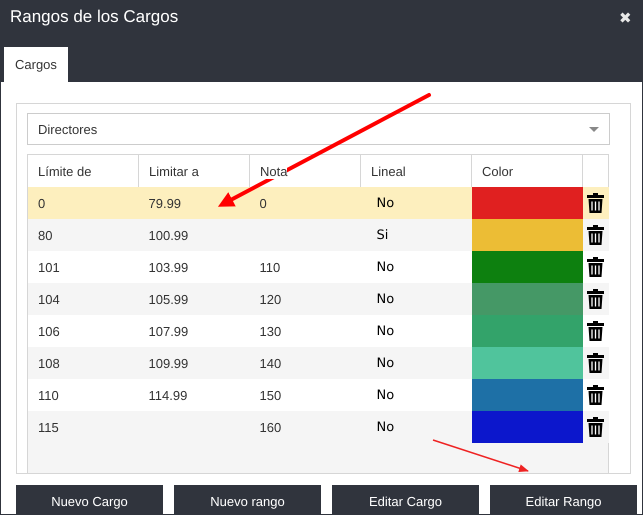 The image size is (643, 515). I want to click on action-button: Nuevo rango, so click(247, 499).